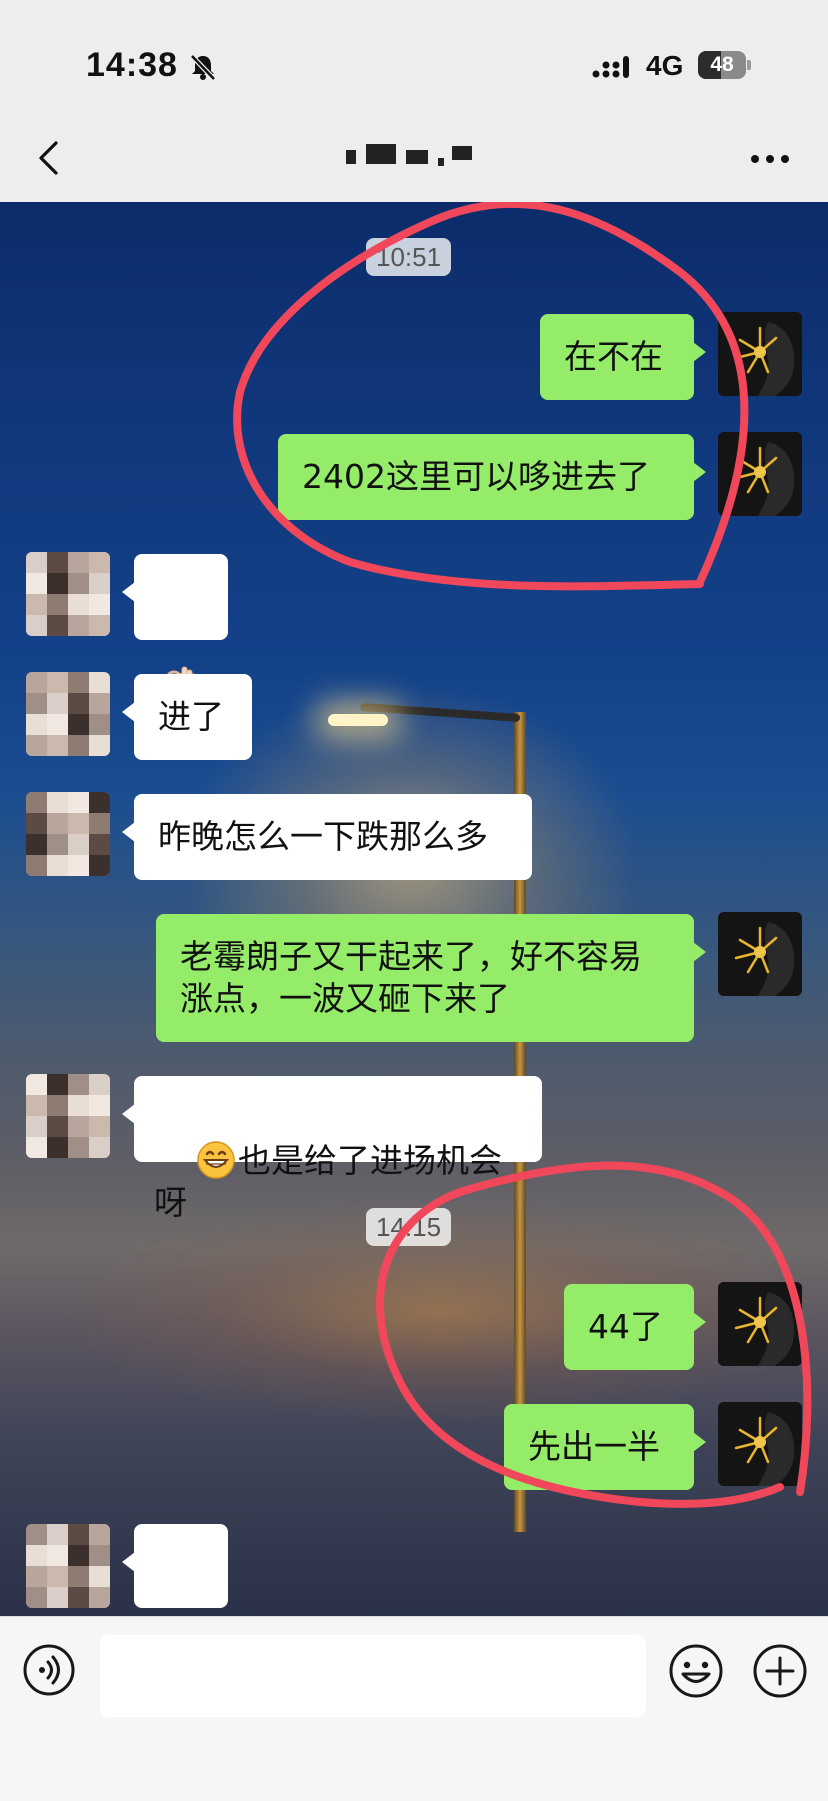 The width and height of the screenshot is (828, 1801). I want to click on battery-tip, so click(749, 65).